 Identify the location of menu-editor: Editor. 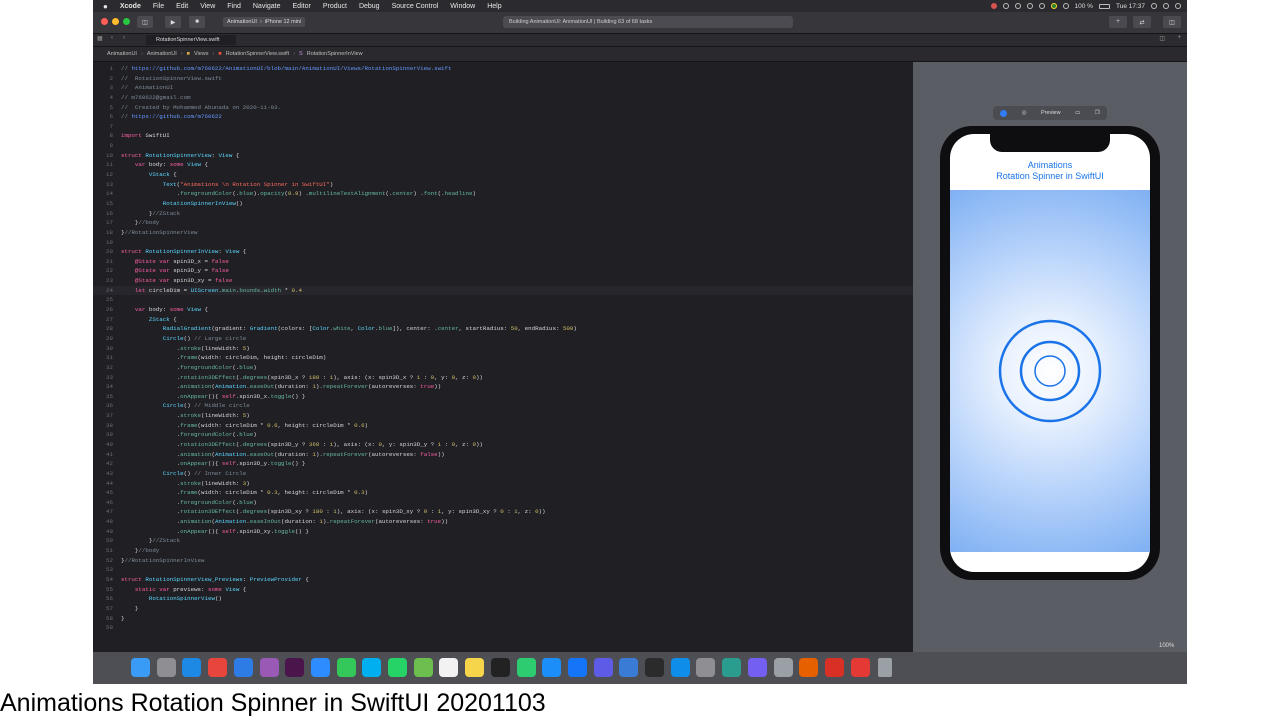
(302, 6).